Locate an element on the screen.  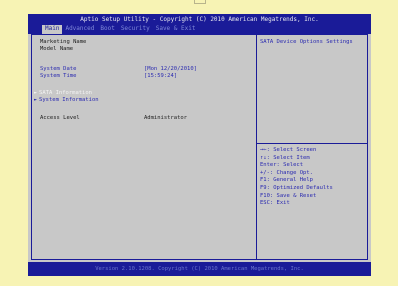
key-help-line: →←: Select Screen is located at coordinates (288, 150).